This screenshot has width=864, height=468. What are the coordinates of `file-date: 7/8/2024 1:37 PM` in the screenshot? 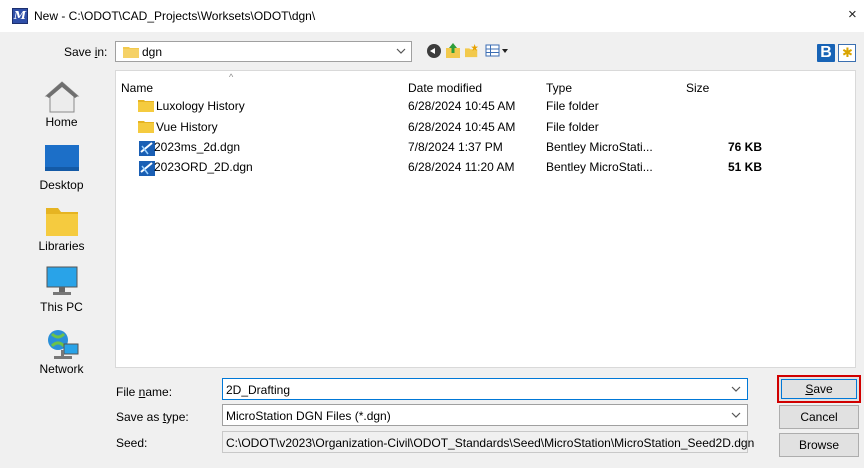 It's located at (455, 147).